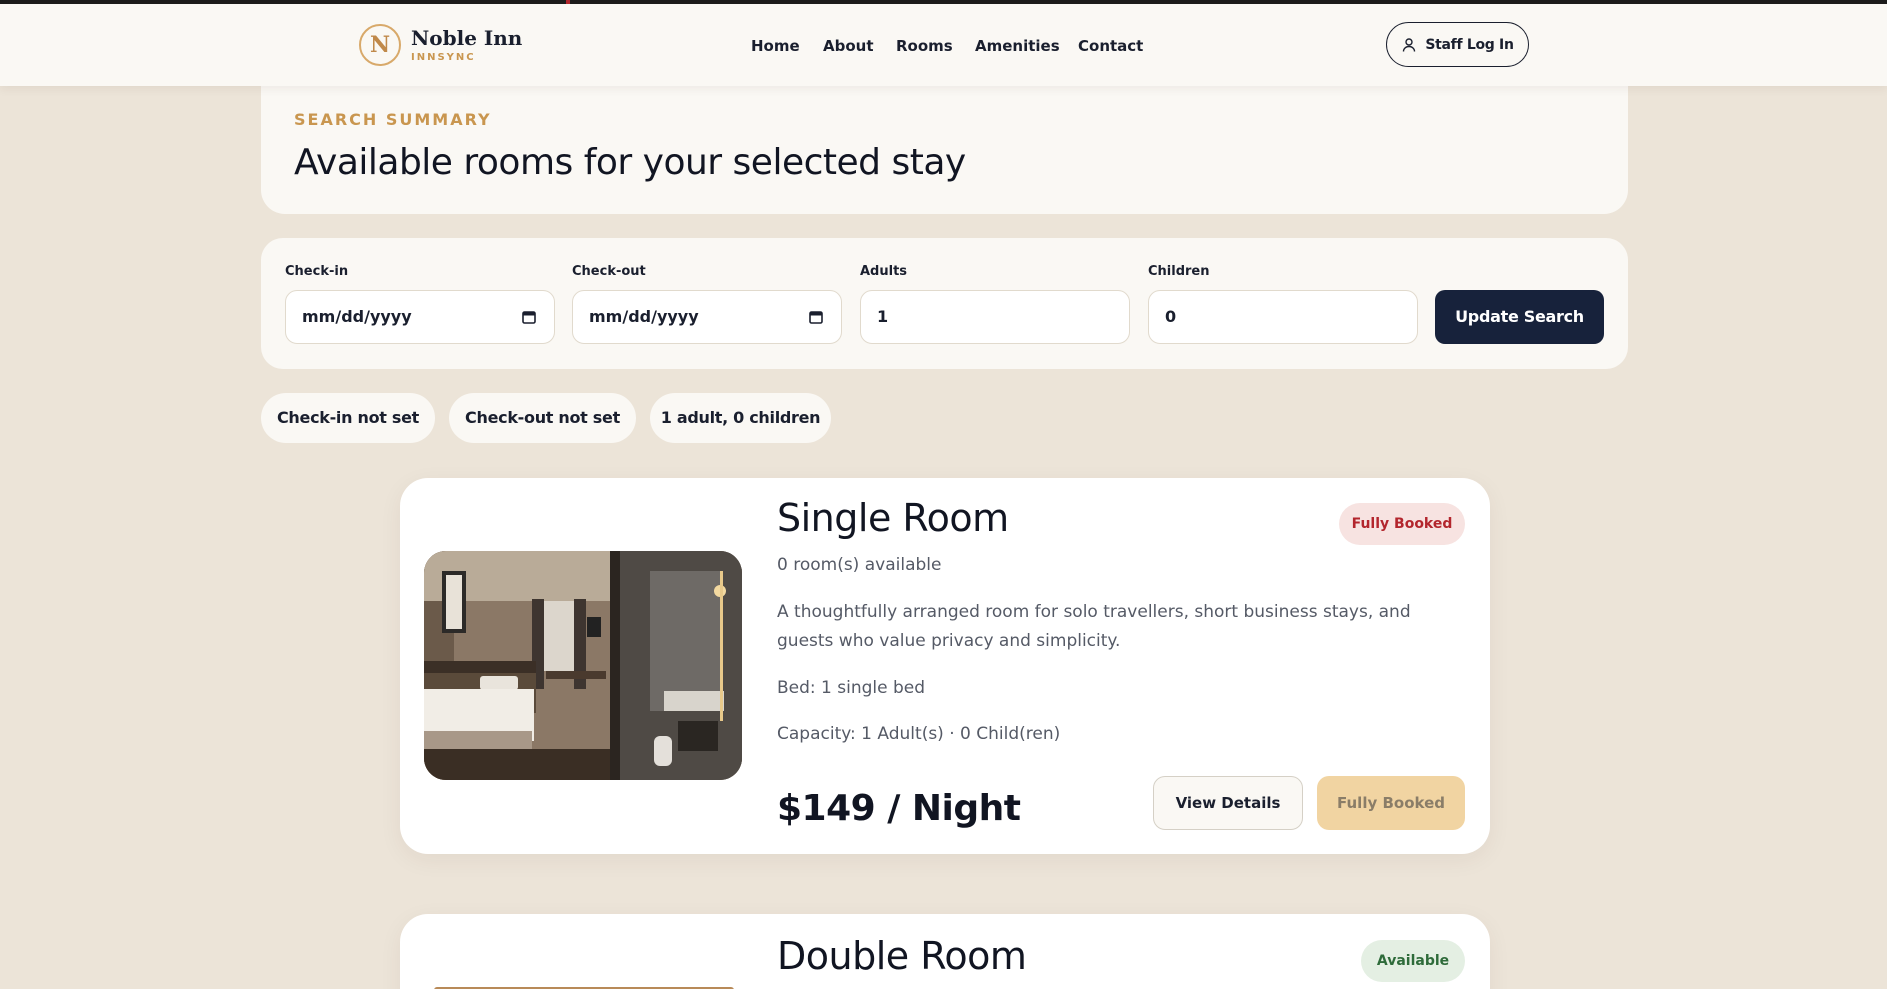  Describe the element at coordinates (609, 271) in the screenshot. I see `checkout-label: Check-out` at that location.